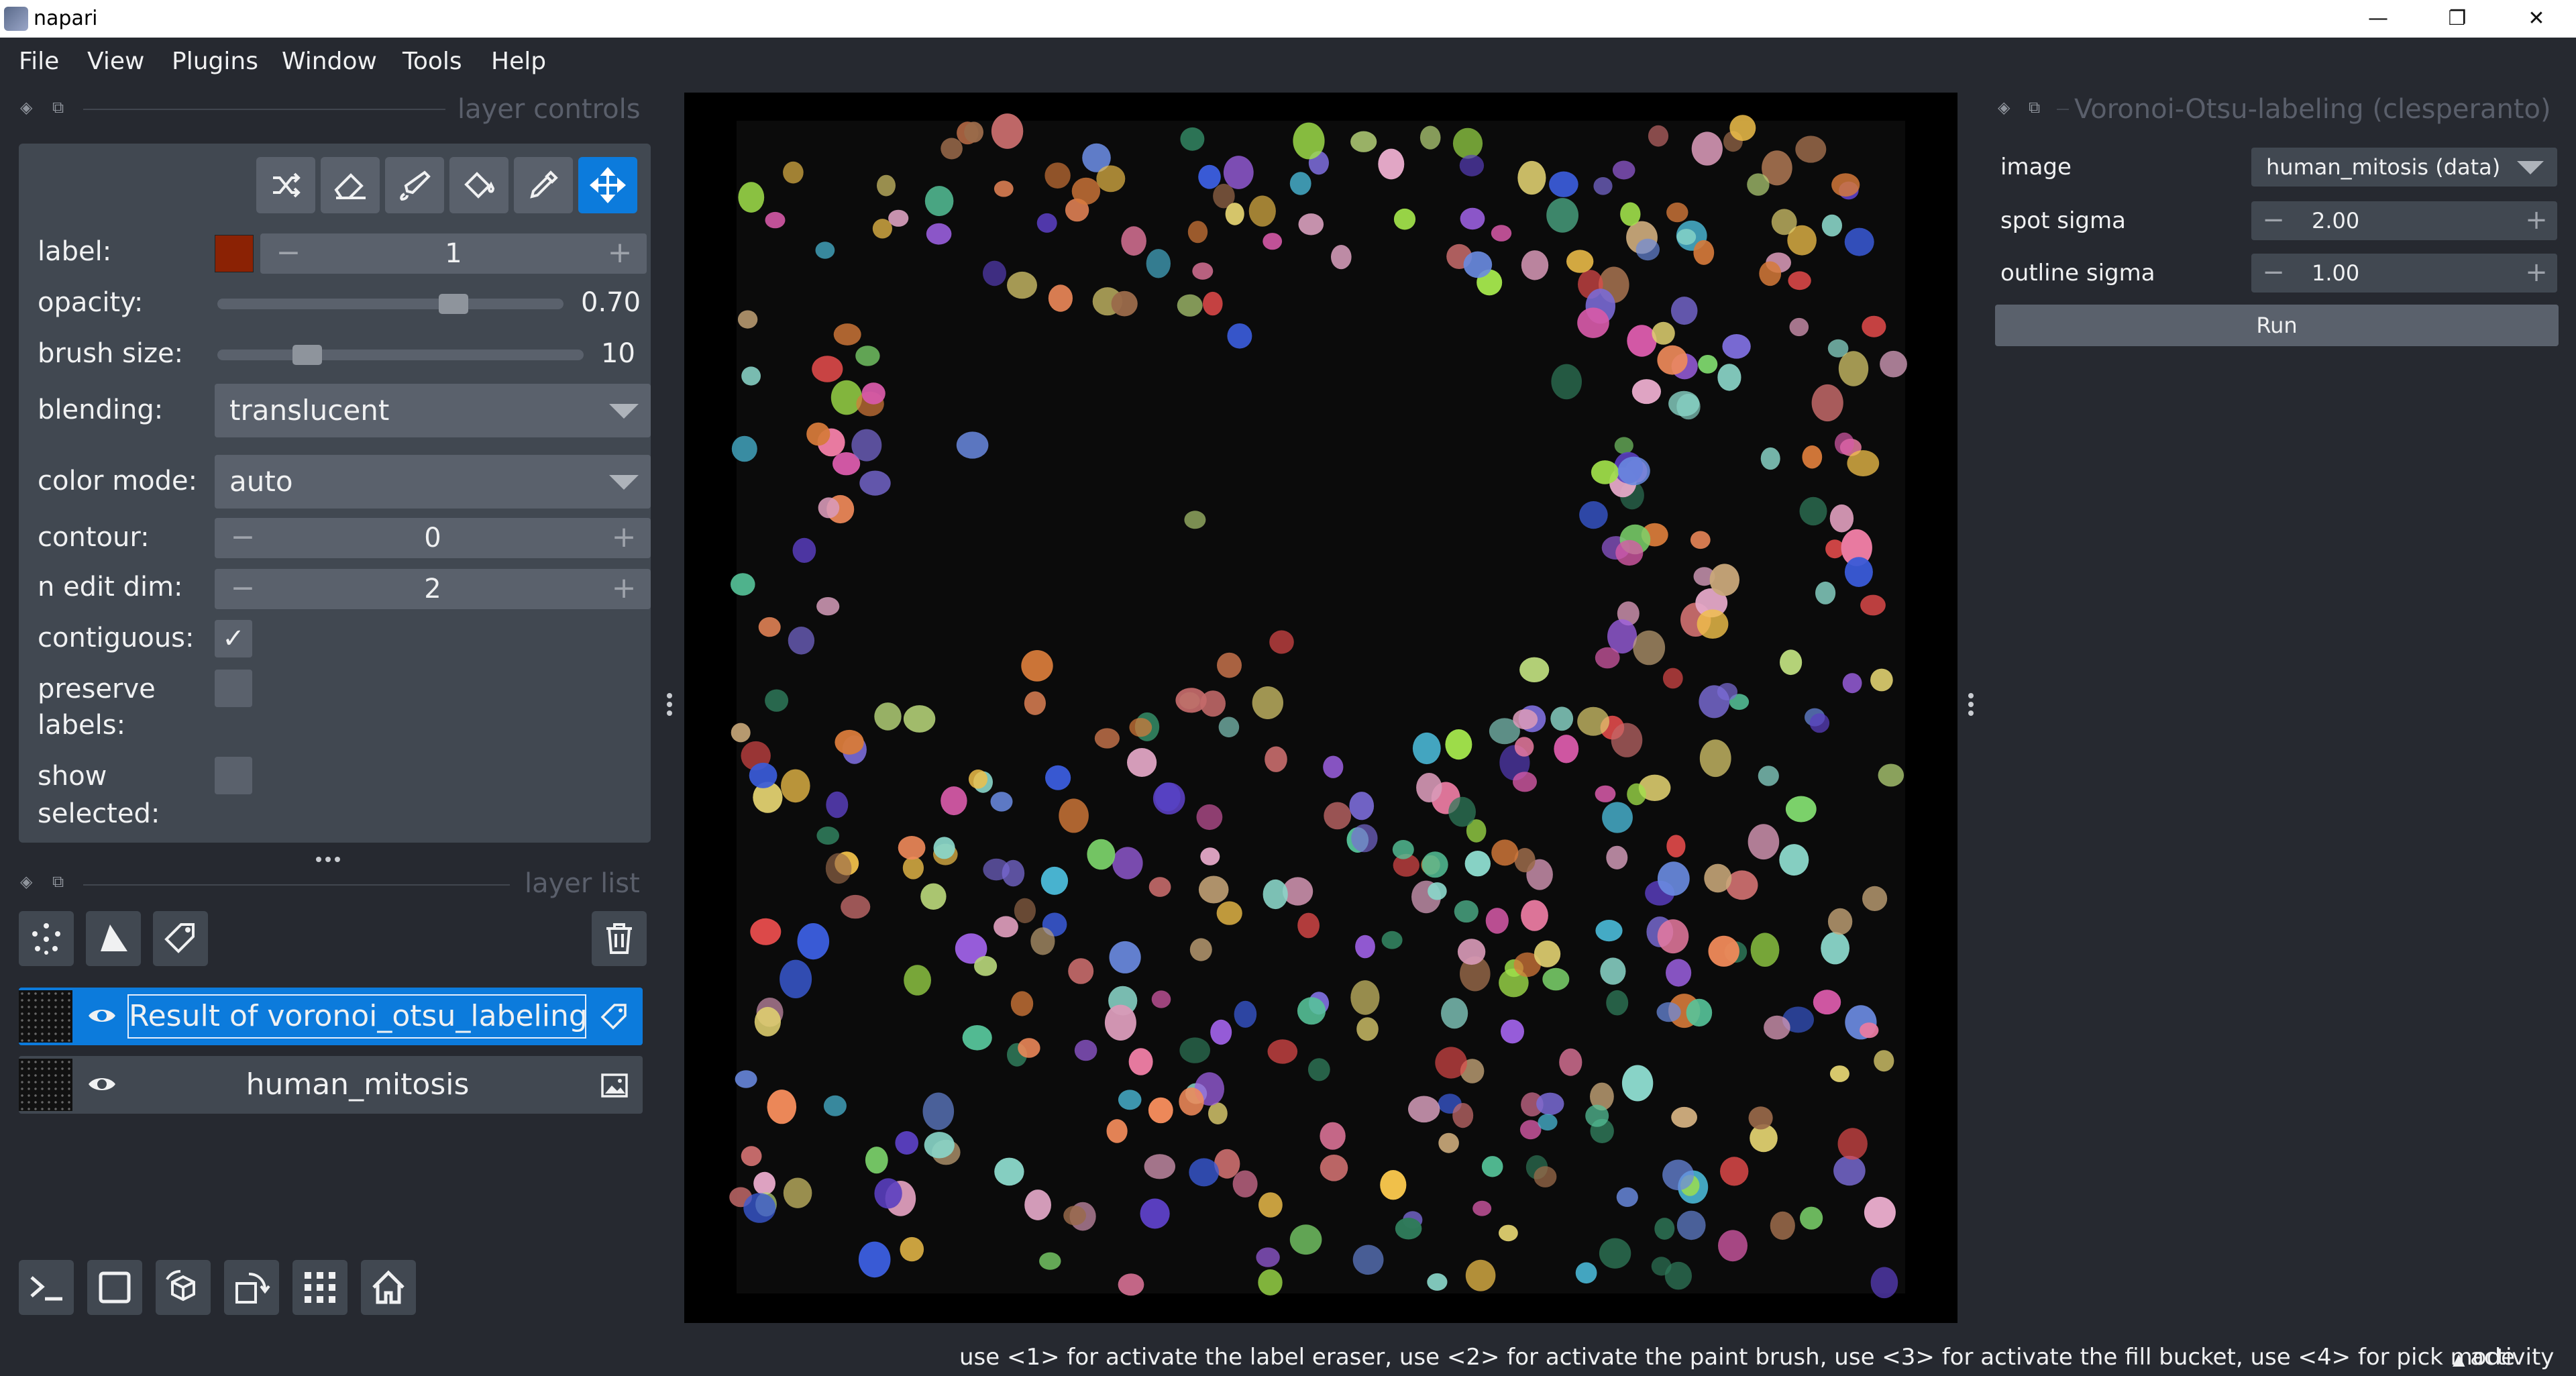 The image size is (2576, 1376). I want to click on layer-row-image: human_mitosis, so click(331, 1085).